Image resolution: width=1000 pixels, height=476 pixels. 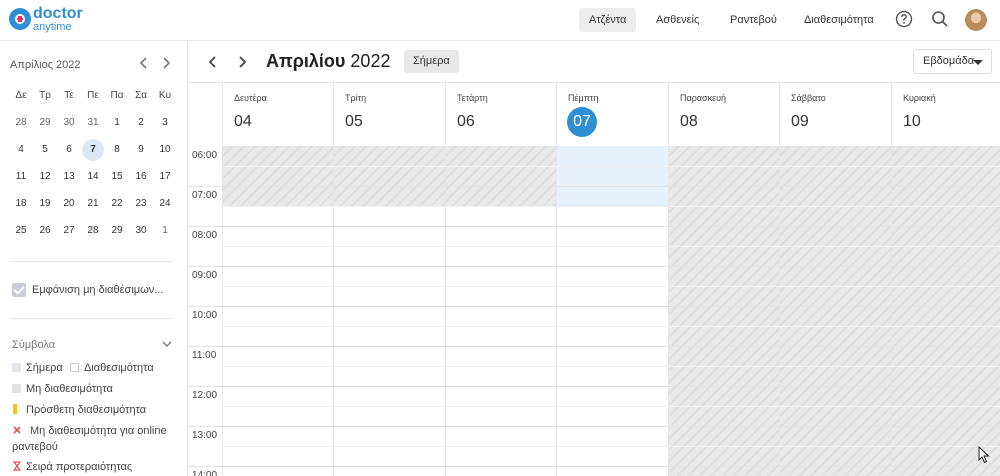 What do you see at coordinates (167, 344) in the screenshot?
I see `legend-collapse-chevron-icon` at bounding box center [167, 344].